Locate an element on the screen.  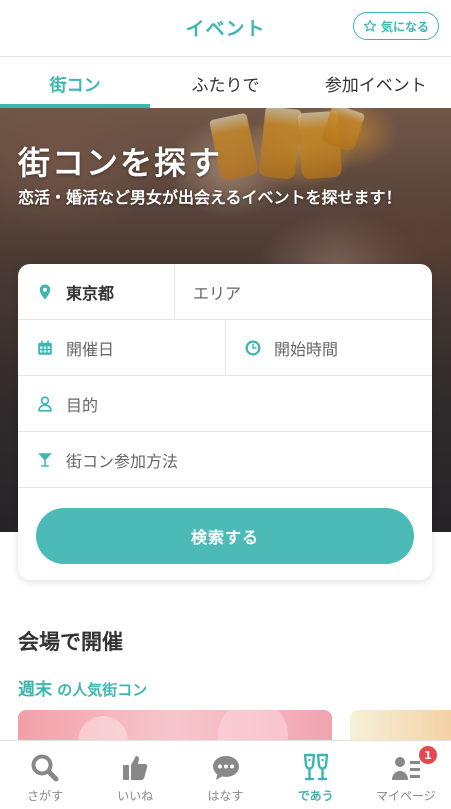
search-icon is located at coordinates (45, 768).